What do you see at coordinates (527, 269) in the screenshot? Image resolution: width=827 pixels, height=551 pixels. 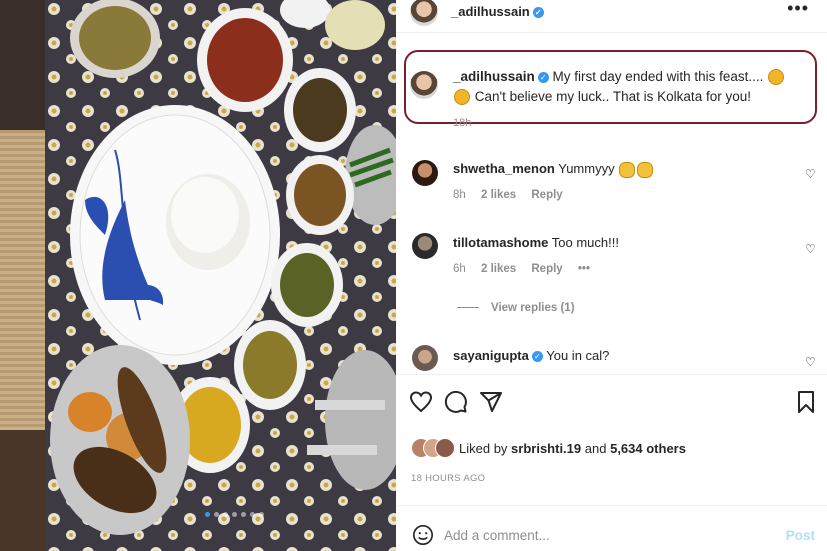 I see `comment-meta: 6h 2 likes Reply •••` at bounding box center [527, 269].